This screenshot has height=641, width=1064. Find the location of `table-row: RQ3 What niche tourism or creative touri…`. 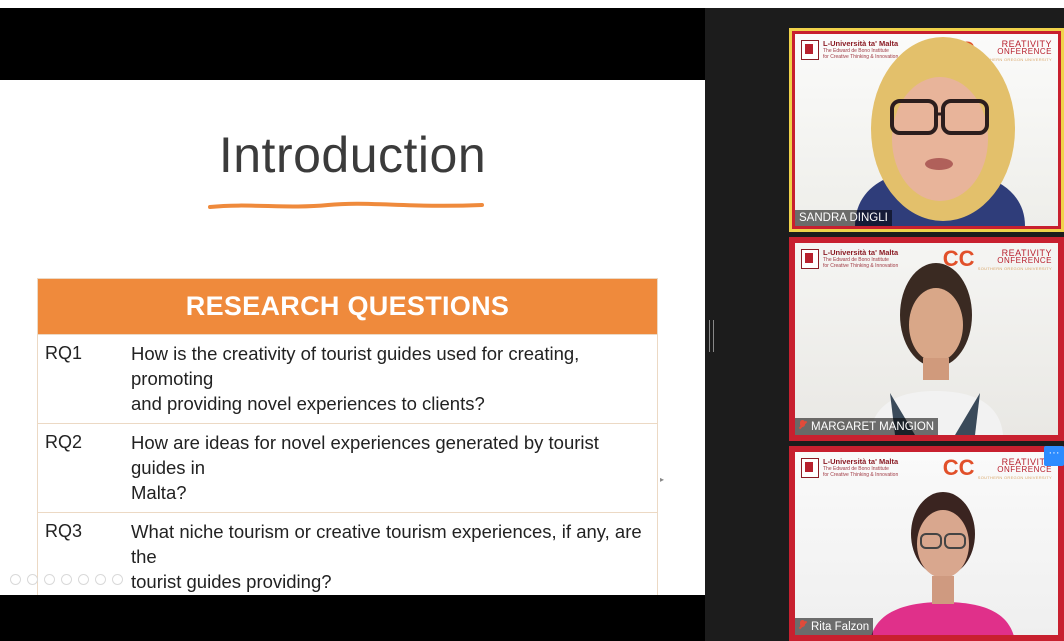

table-row: RQ3 What niche tourism or creative touri… is located at coordinates (347, 556).